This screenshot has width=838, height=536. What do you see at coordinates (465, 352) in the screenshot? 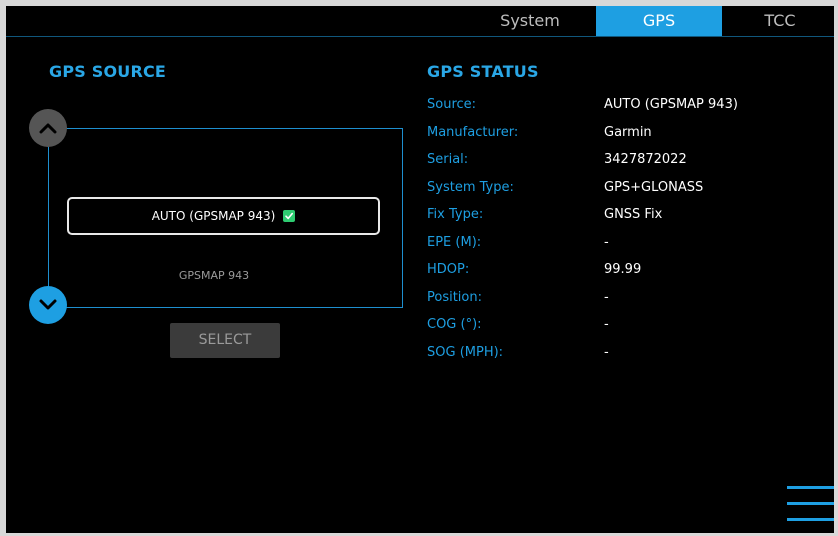
I see `status-label: SOG (MPH):` at bounding box center [465, 352].